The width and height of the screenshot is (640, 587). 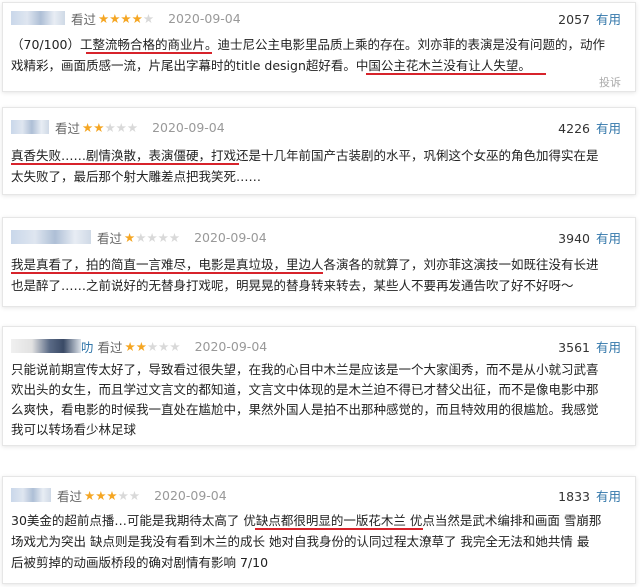 What do you see at coordinates (574, 347) in the screenshot?
I see `vote-number: 3561` at bounding box center [574, 347].